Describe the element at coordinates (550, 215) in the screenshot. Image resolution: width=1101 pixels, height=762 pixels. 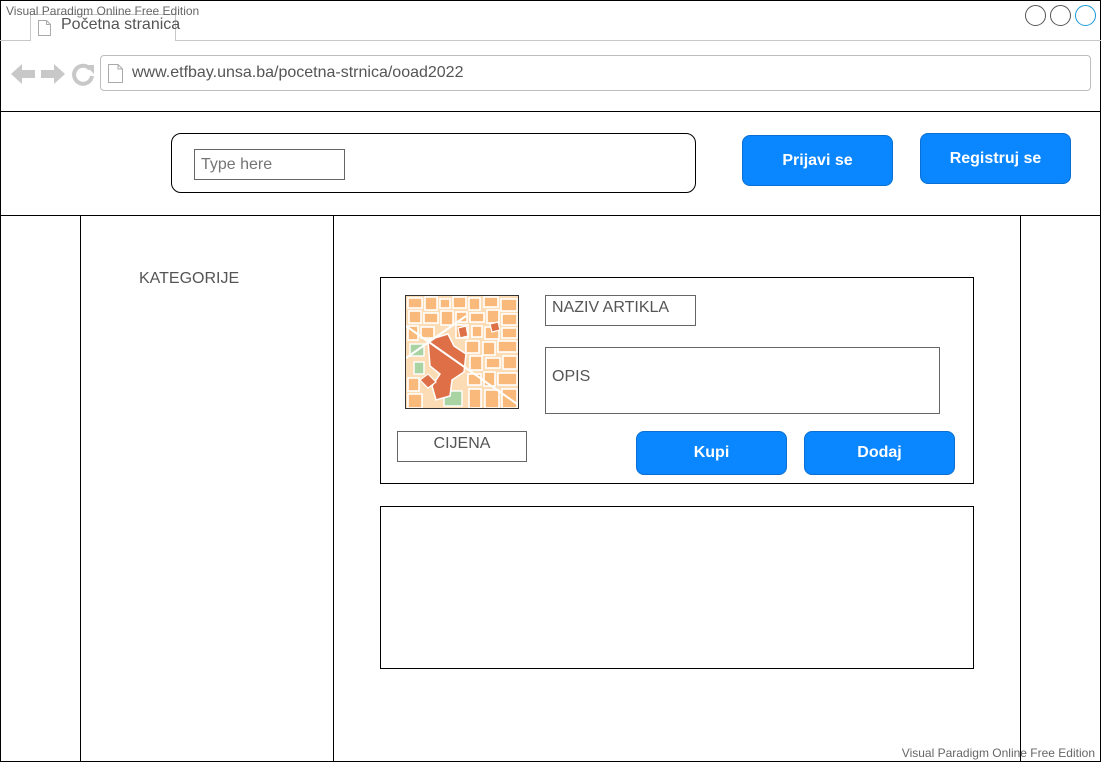
I see `header-divider-bottom` at that location.